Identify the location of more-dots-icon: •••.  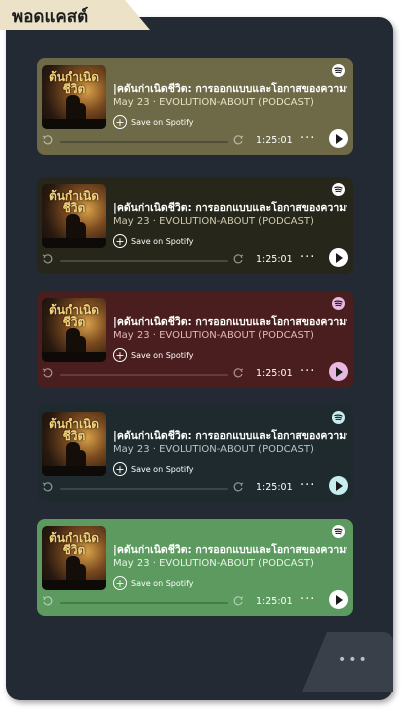
(353, 660).